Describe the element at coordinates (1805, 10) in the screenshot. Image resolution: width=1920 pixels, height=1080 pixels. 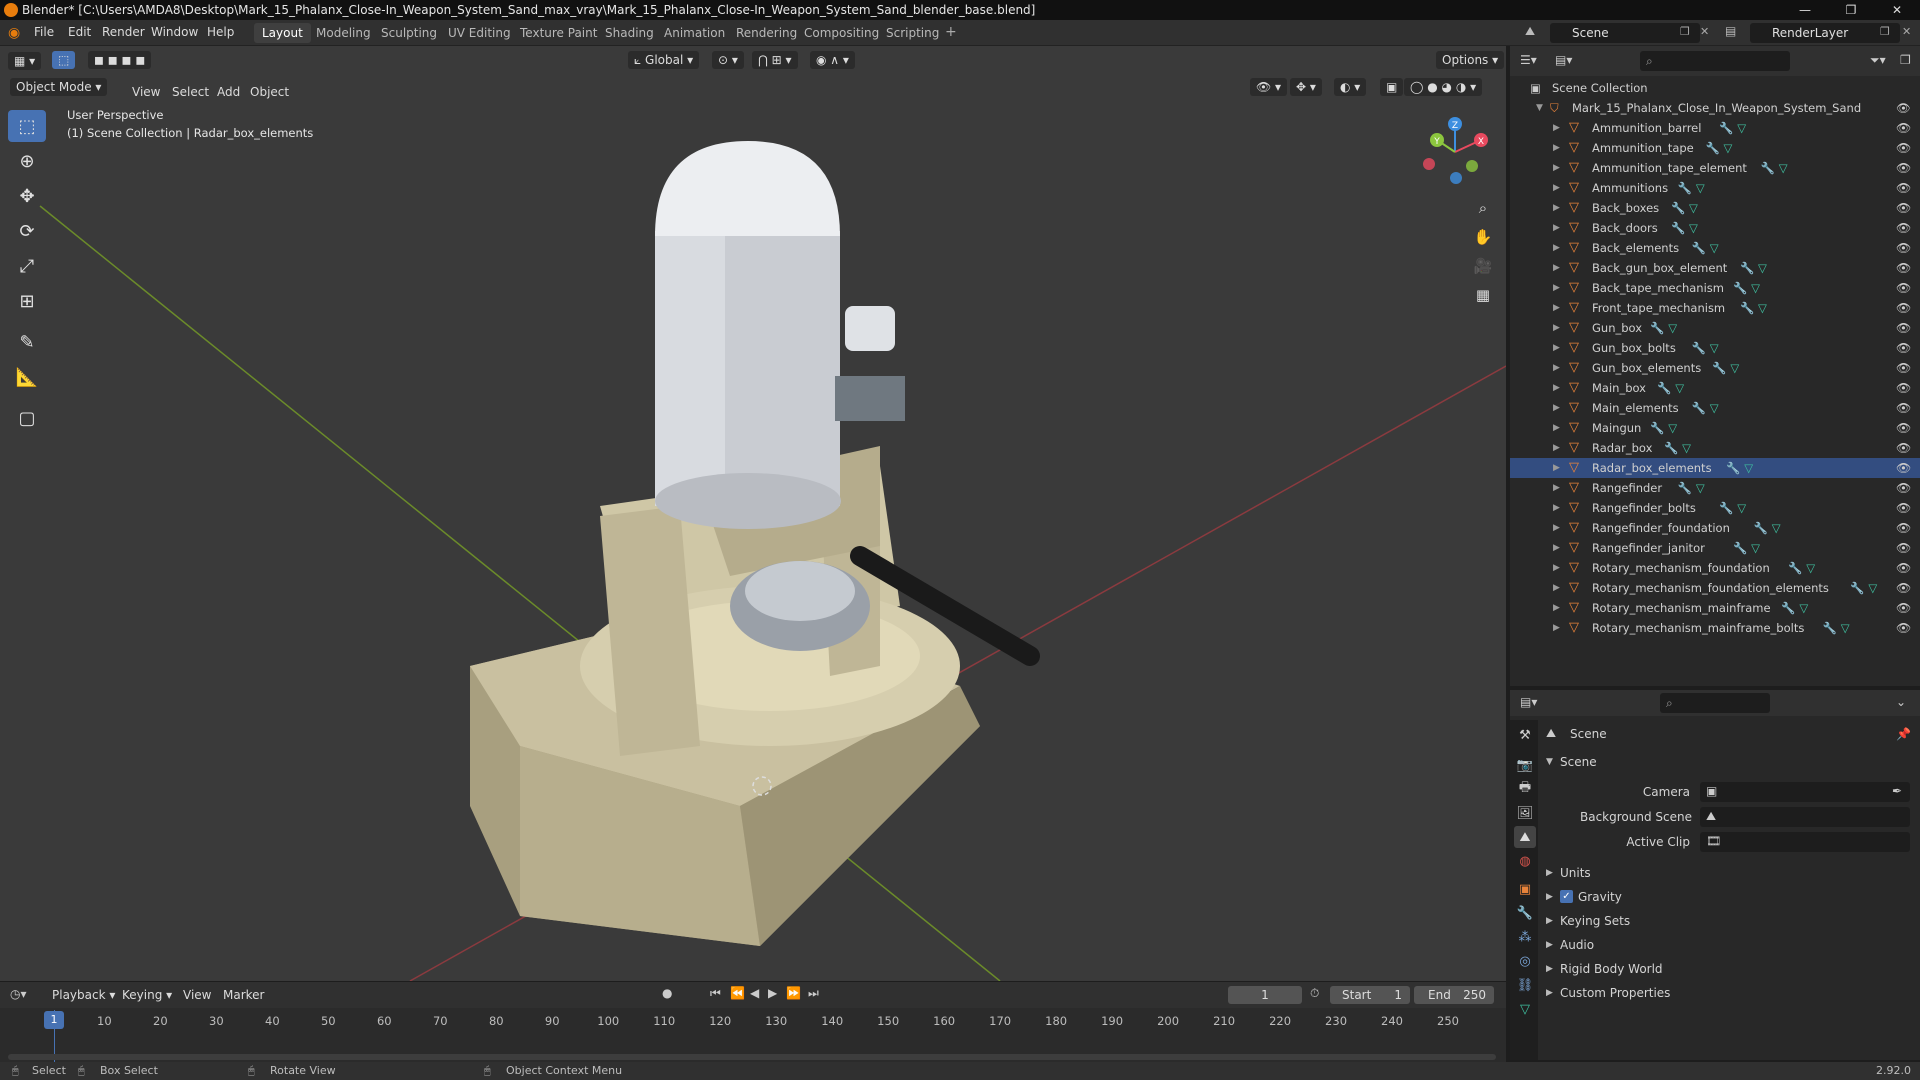
I see `minimize-button: —` at that location.